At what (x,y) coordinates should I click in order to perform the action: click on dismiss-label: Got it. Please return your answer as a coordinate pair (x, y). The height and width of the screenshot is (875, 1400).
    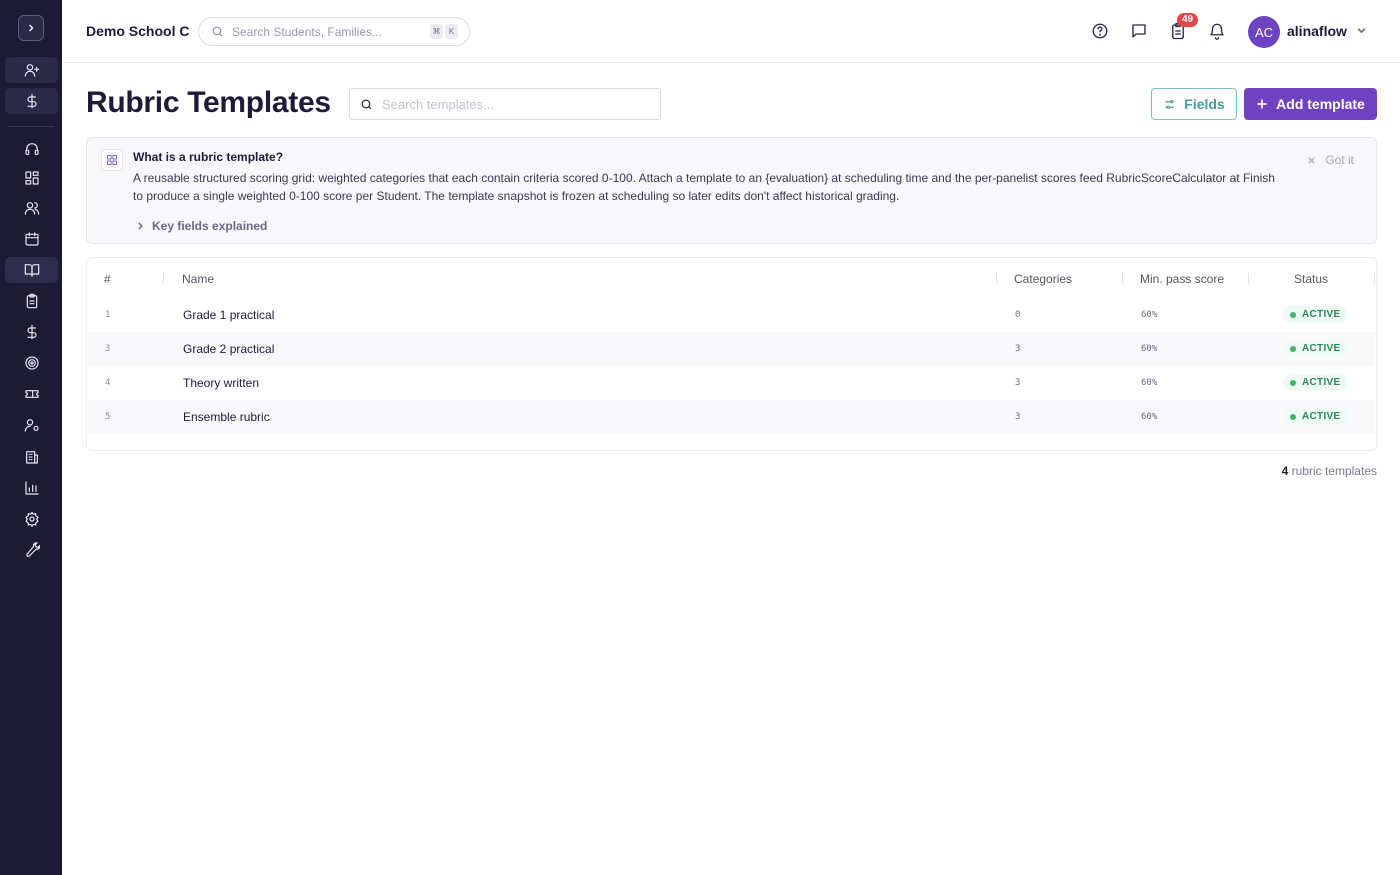
    Looking at the image, I should click on (1339, 160).